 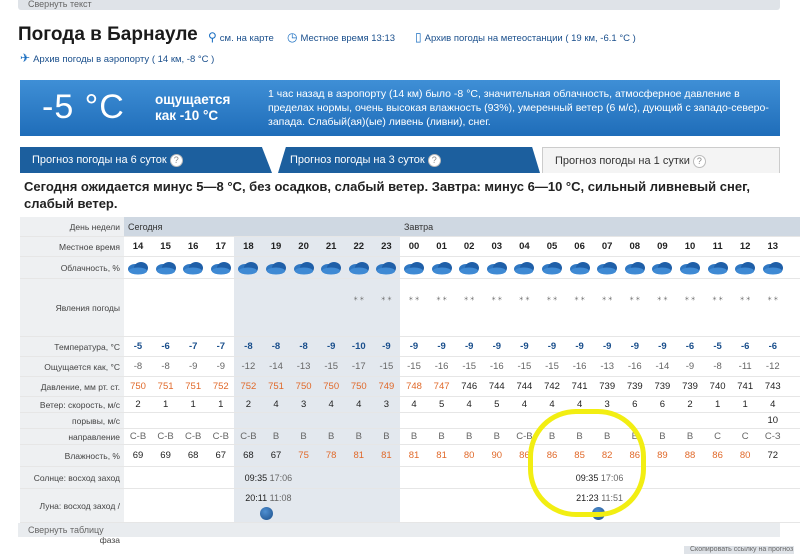 I want to click on current-temp: -5 °C, so click(x=83, y=107).